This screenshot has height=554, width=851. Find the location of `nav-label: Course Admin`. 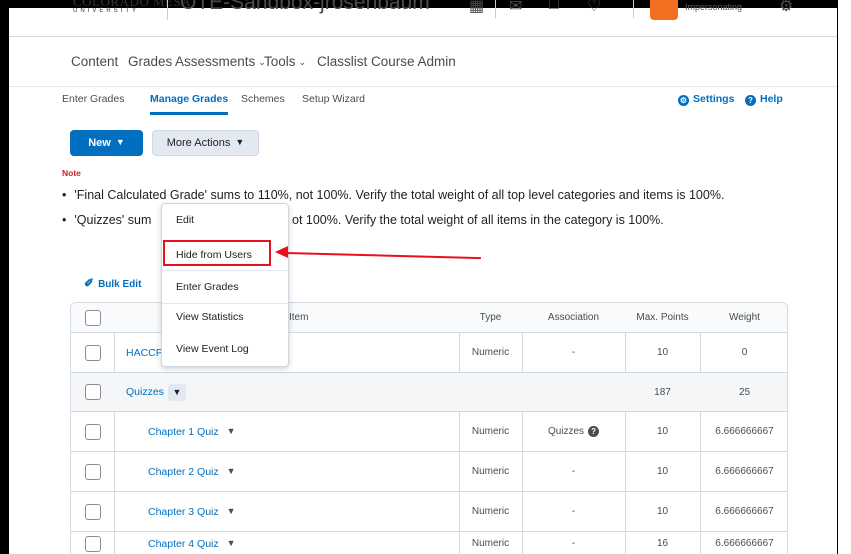

nav-label: Course Admin is located at coordinates (413, 61).